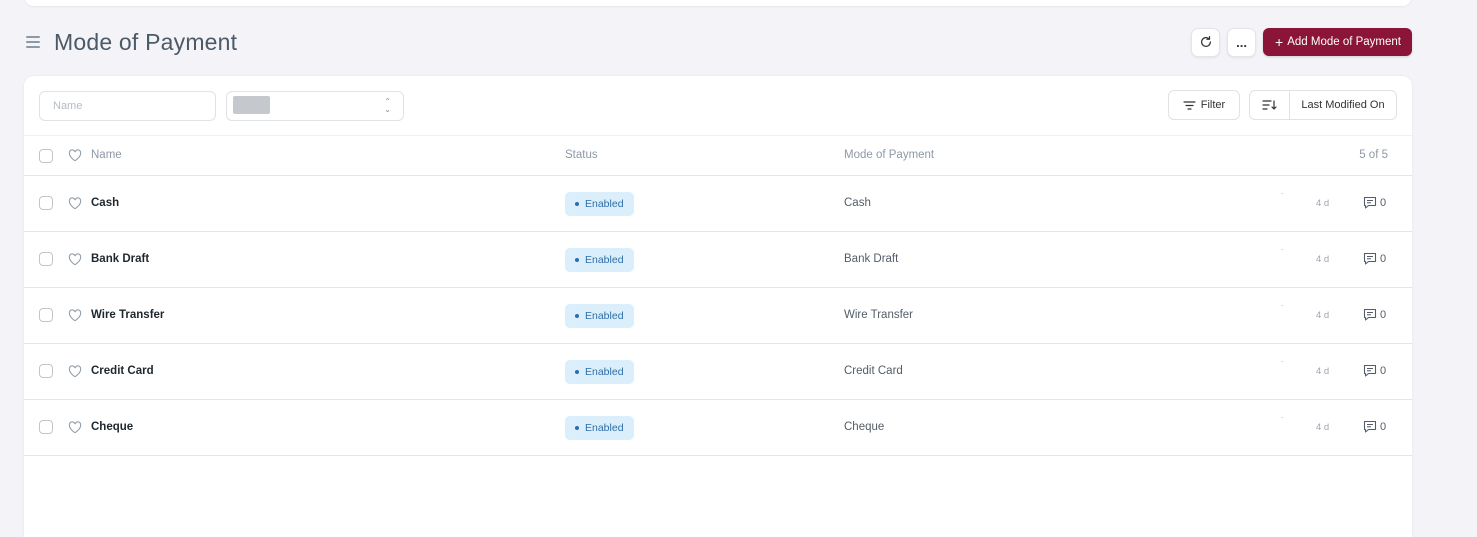 Image resolution: width=1477 pixels, height=537 pixels. Describe the element at coordinates (718, 204) in the screenshot. I see `list-row-cash: Cash Enabled Cash ˉ 4 d 0` at that location.